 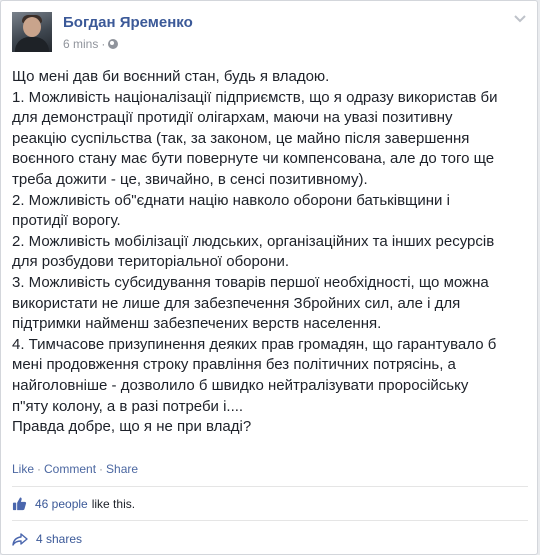 What do you see at coordinates (19, 504) in the screenshot?
I see `thumbs-up-icon` at bounding box center [19, 504].